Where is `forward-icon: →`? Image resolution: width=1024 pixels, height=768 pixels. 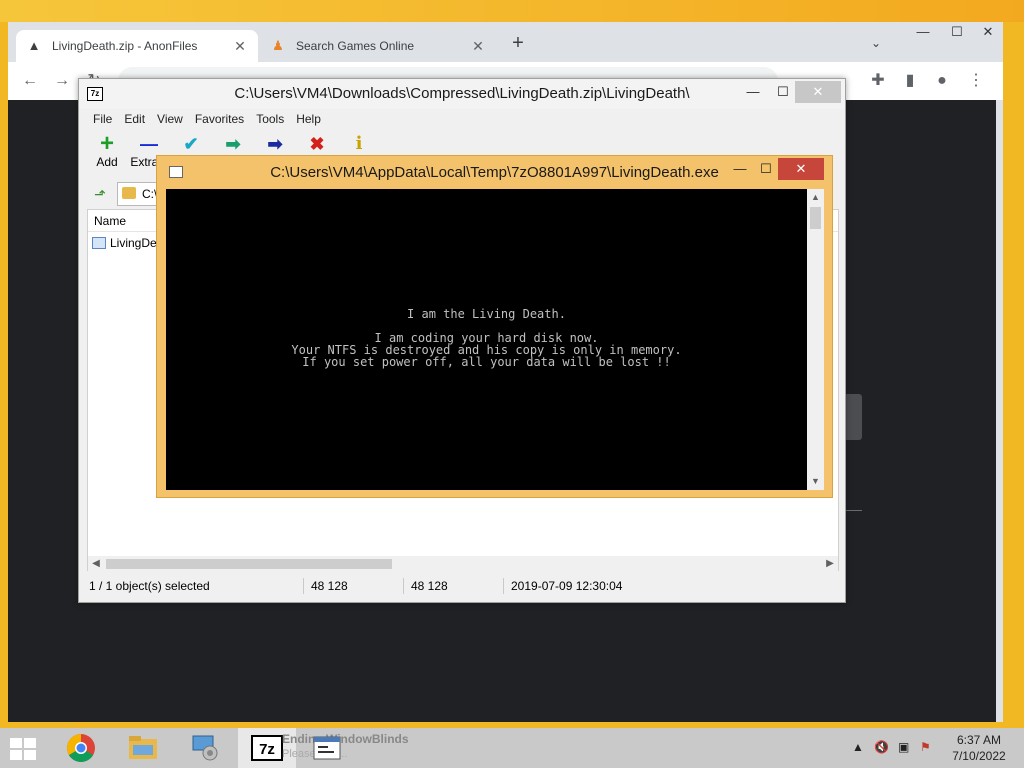
forward-icon: → is located at coordinates (62, 81).